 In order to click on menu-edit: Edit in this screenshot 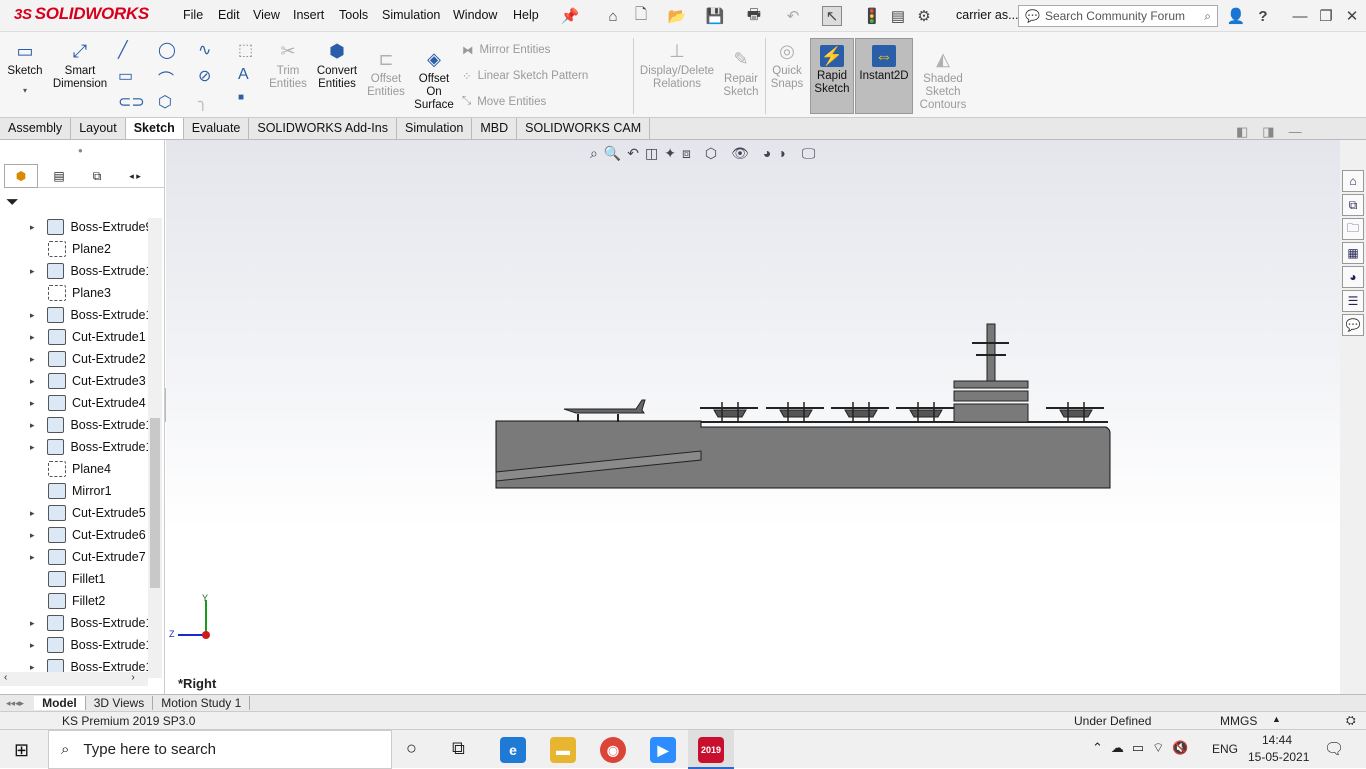, I will do `click(229, 15)`.